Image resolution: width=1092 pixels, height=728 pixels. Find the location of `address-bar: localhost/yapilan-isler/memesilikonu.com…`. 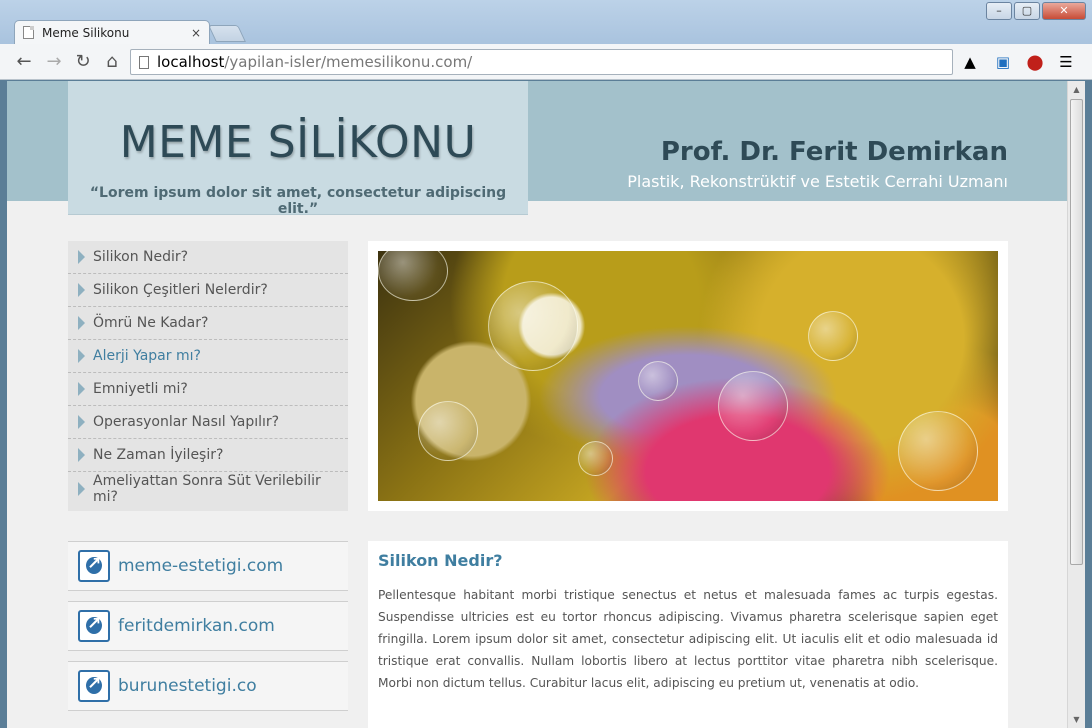

address-bar: localhost/yapilan-isler/memesilikonu.com… is located at coordinates (541, 62).